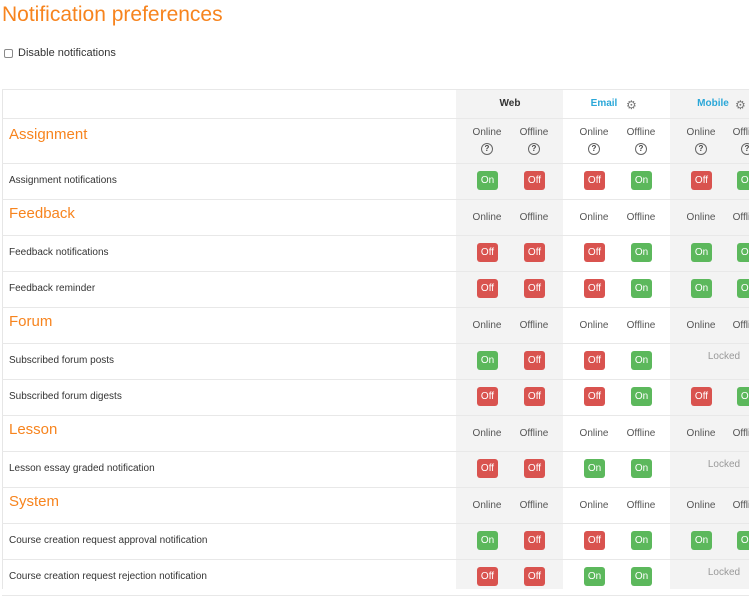 This screenshot has width=749, height=596. I want to click on processor-header-email: Email, so click(604, 103).